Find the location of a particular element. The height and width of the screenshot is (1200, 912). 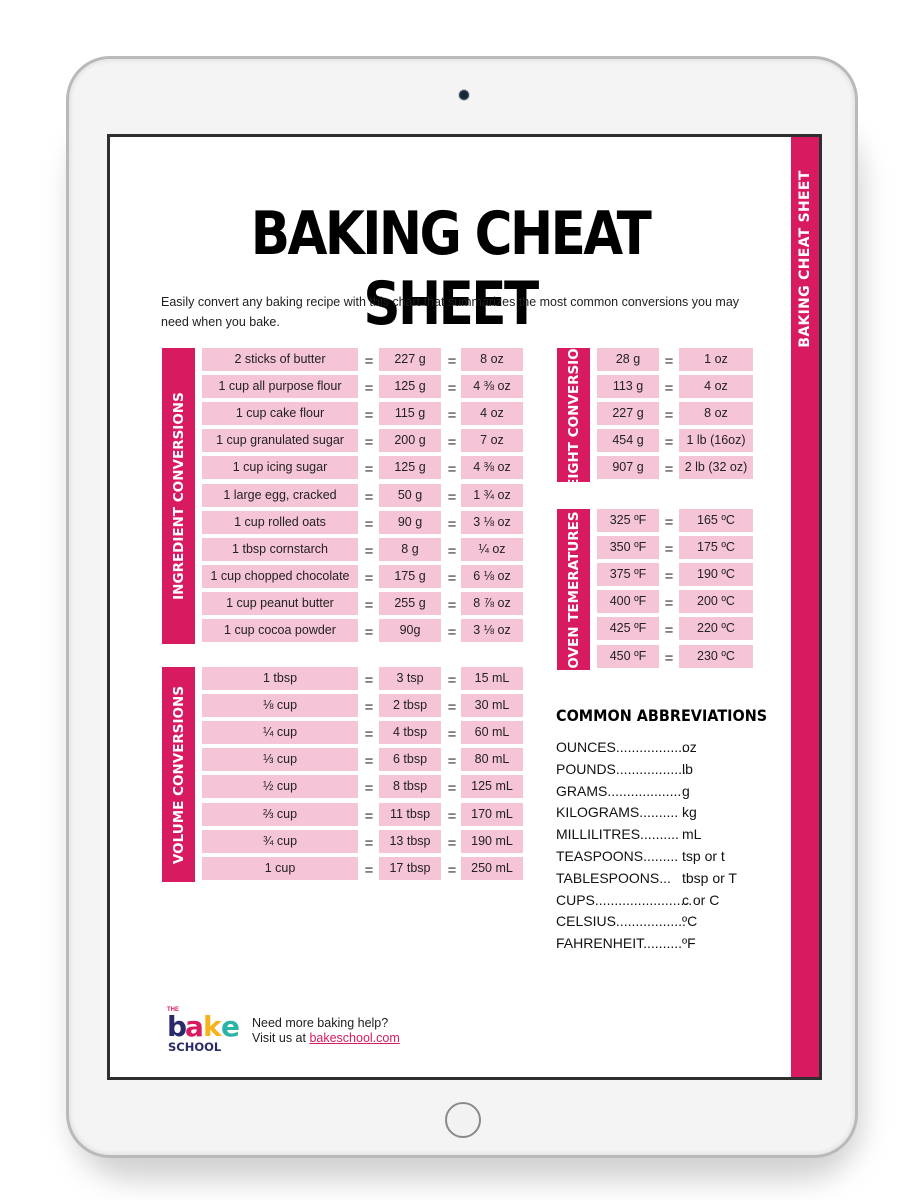

table-row: 1 cup peanut butter = 255 g = 8 ⅞ oz is located at coordinates (343, 603).